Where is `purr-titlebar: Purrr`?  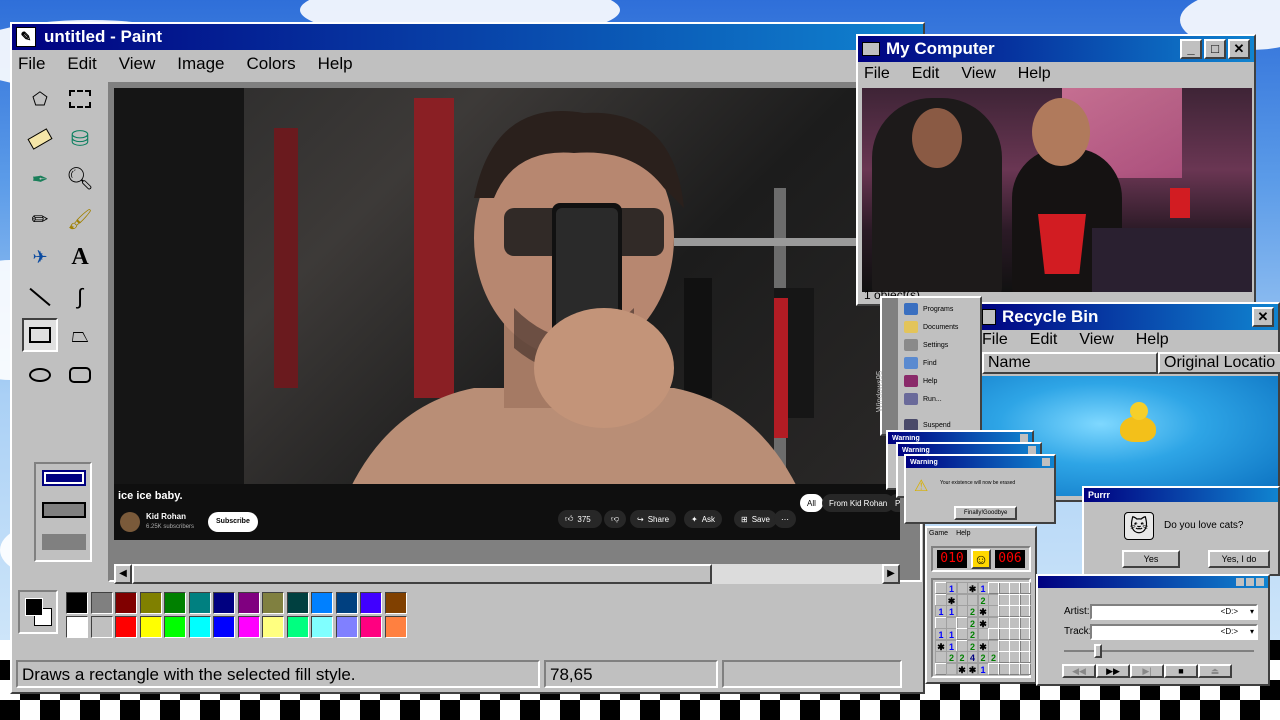 purr-titlebar: Purrr is located at coordinates (1181, 495).